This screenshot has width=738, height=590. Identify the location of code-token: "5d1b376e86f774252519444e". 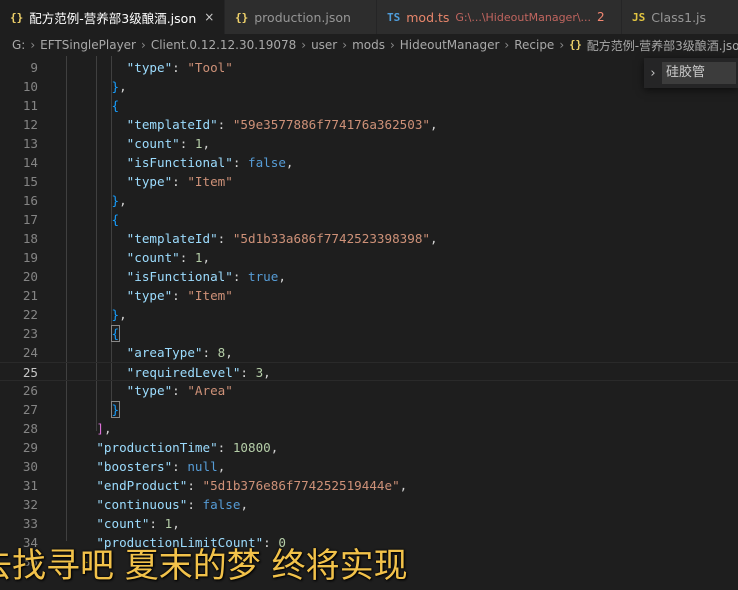
(301, 485).